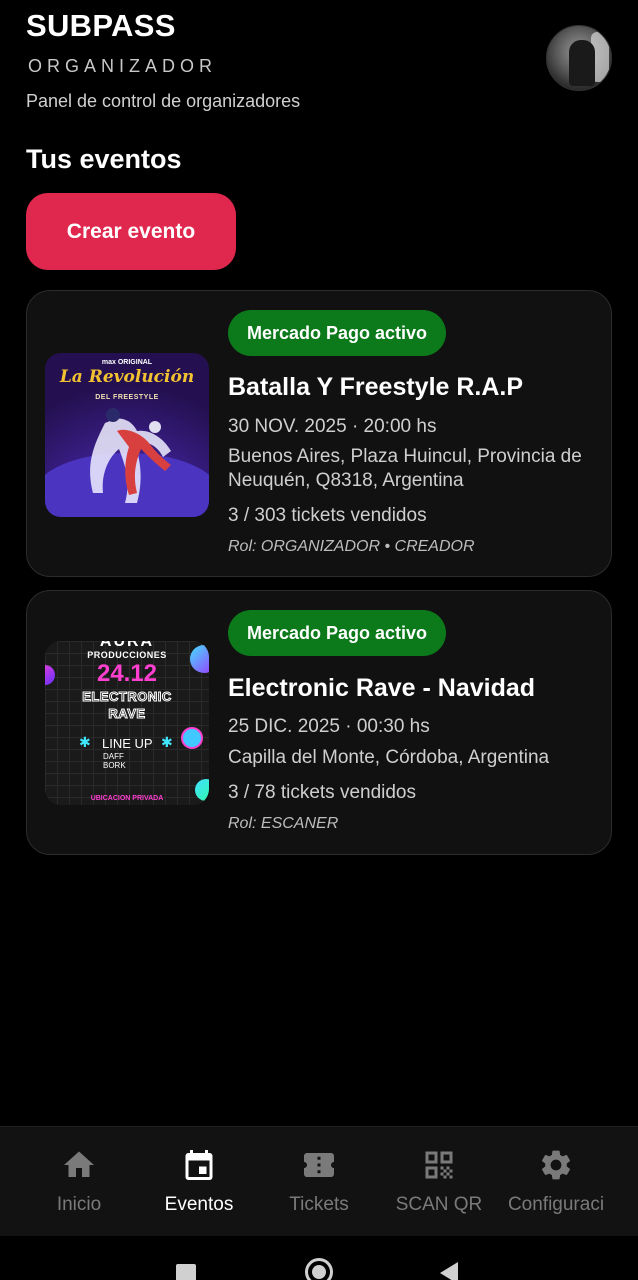 This screenshot has height=1280, width=638. What do you see at coordinates (327, 515) in the screenshot?
I see `event-tickets-sold: 3 / 303 tickets vendidos` at bounding box center [327, 515].